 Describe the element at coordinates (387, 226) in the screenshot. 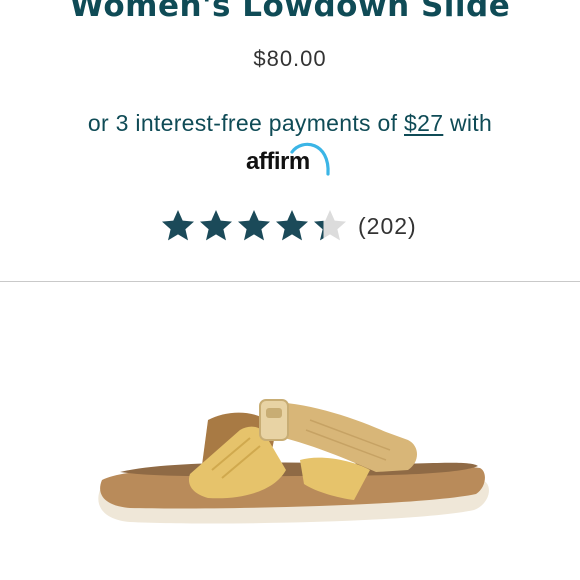

I see `review-count: (202)` at that location.